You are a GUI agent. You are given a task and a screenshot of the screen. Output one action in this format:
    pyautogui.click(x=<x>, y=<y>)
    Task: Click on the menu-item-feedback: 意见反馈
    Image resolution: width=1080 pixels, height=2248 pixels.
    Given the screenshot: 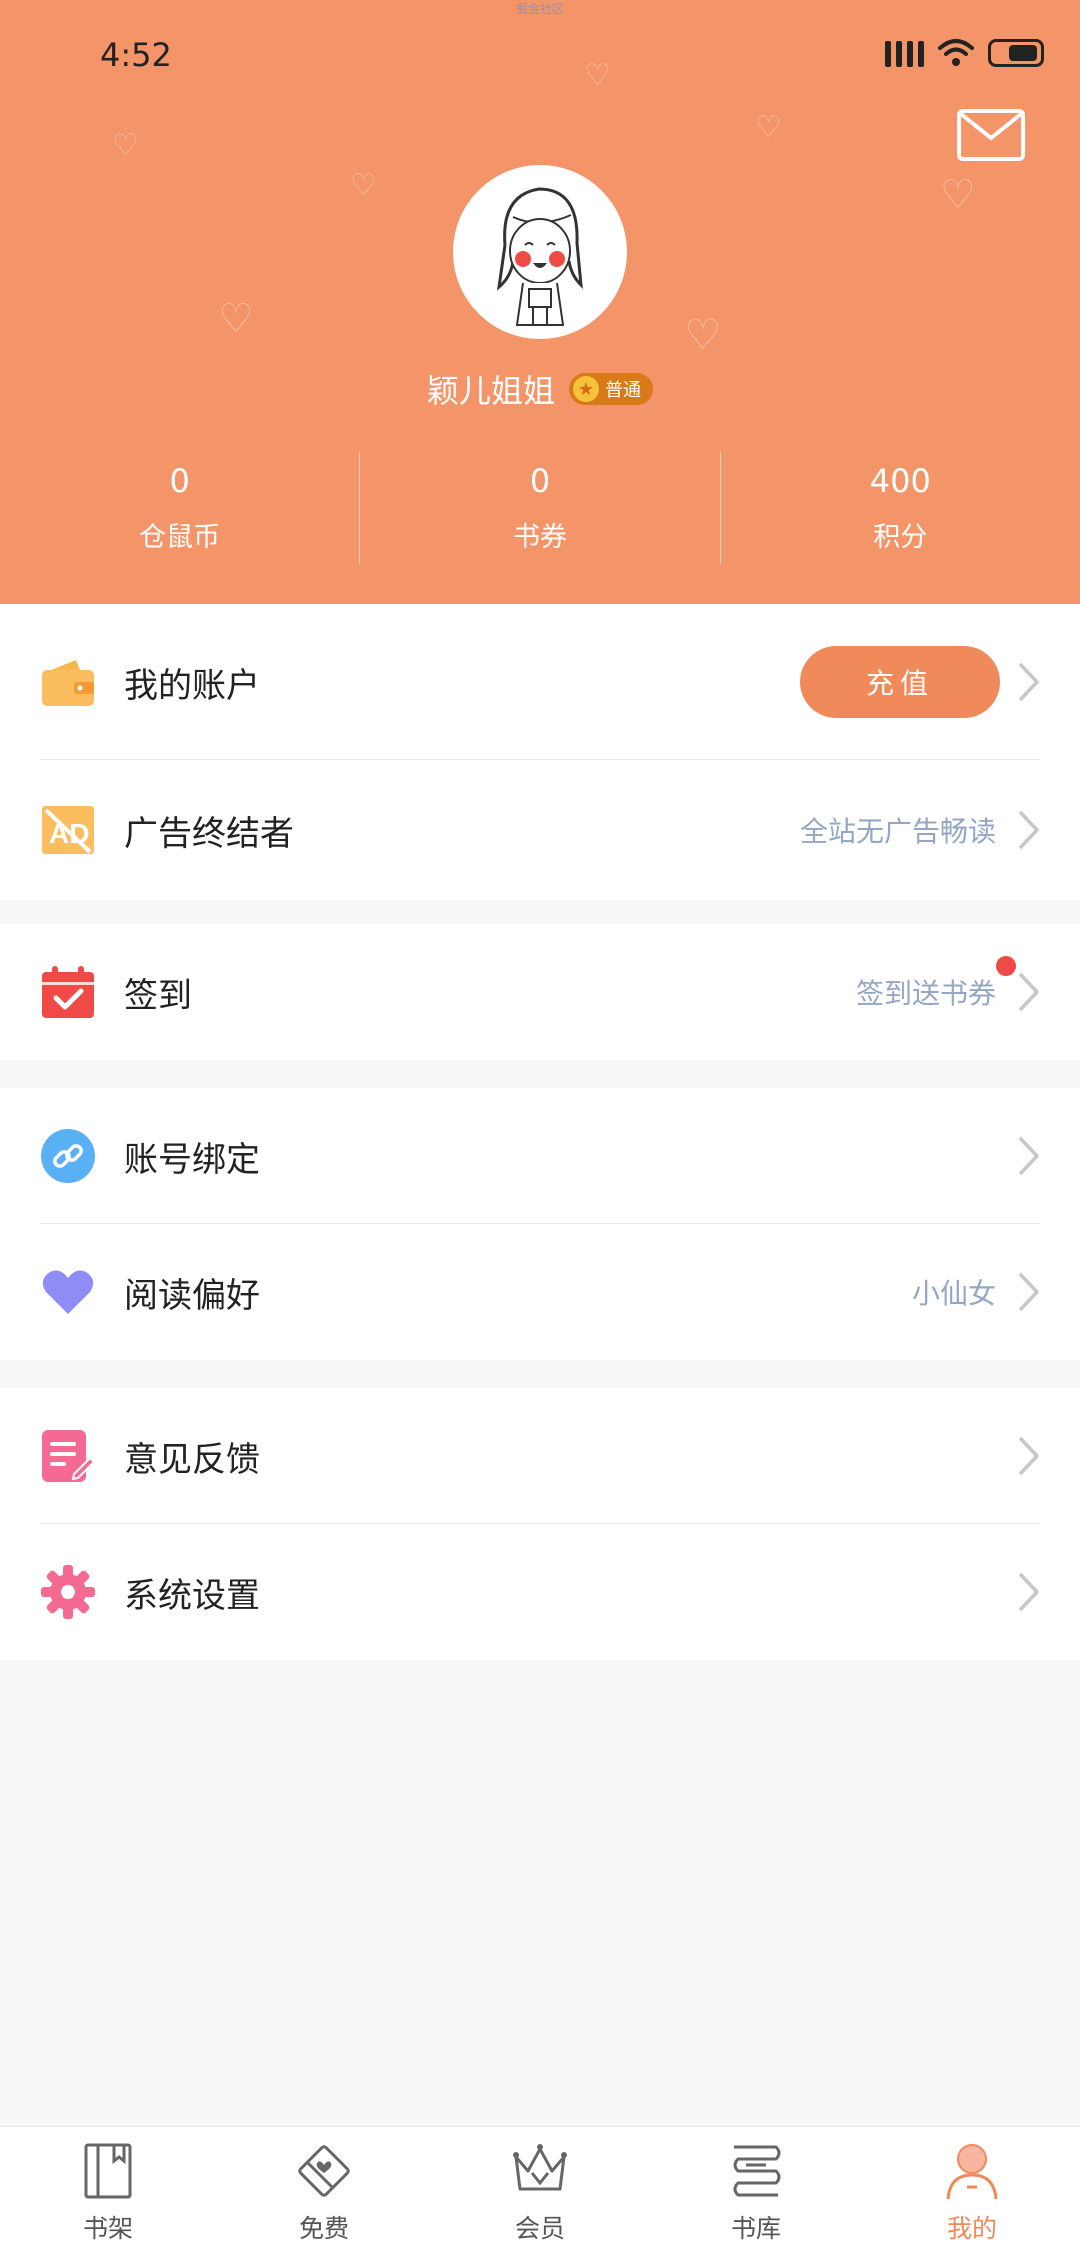 What is the action you would take?
    pyautogui.click(x=540, y=1456)
    